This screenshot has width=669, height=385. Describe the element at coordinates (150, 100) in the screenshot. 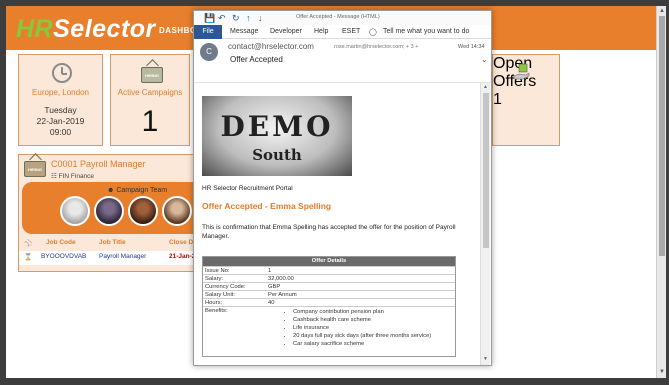

I see `active-campaigns-card: HIRING Active Campaigns 1` at that location.